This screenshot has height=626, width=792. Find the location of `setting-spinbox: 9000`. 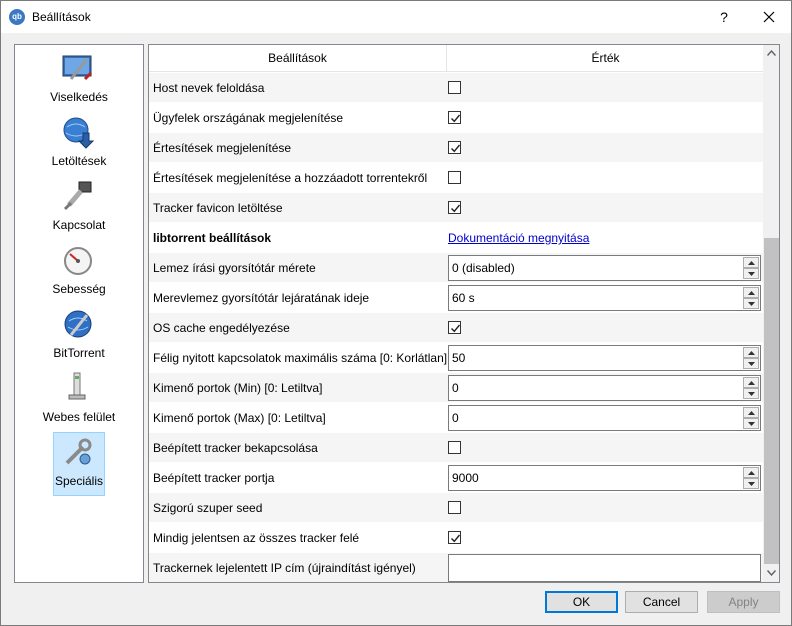

setting-spinbox: 9000 is located at coordinates (604, 478).